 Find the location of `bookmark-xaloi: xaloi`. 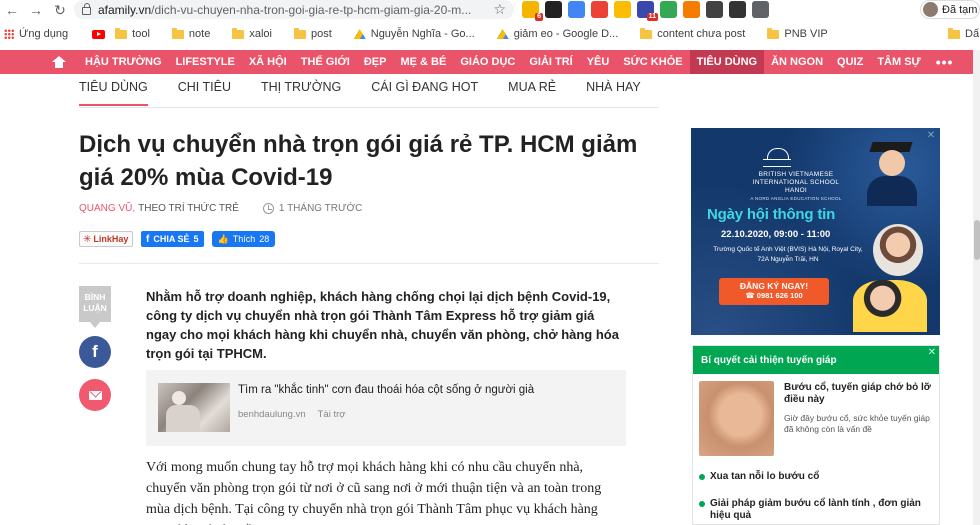

bookmark-xaloi: xaloi is located at coordinates (252, 33).